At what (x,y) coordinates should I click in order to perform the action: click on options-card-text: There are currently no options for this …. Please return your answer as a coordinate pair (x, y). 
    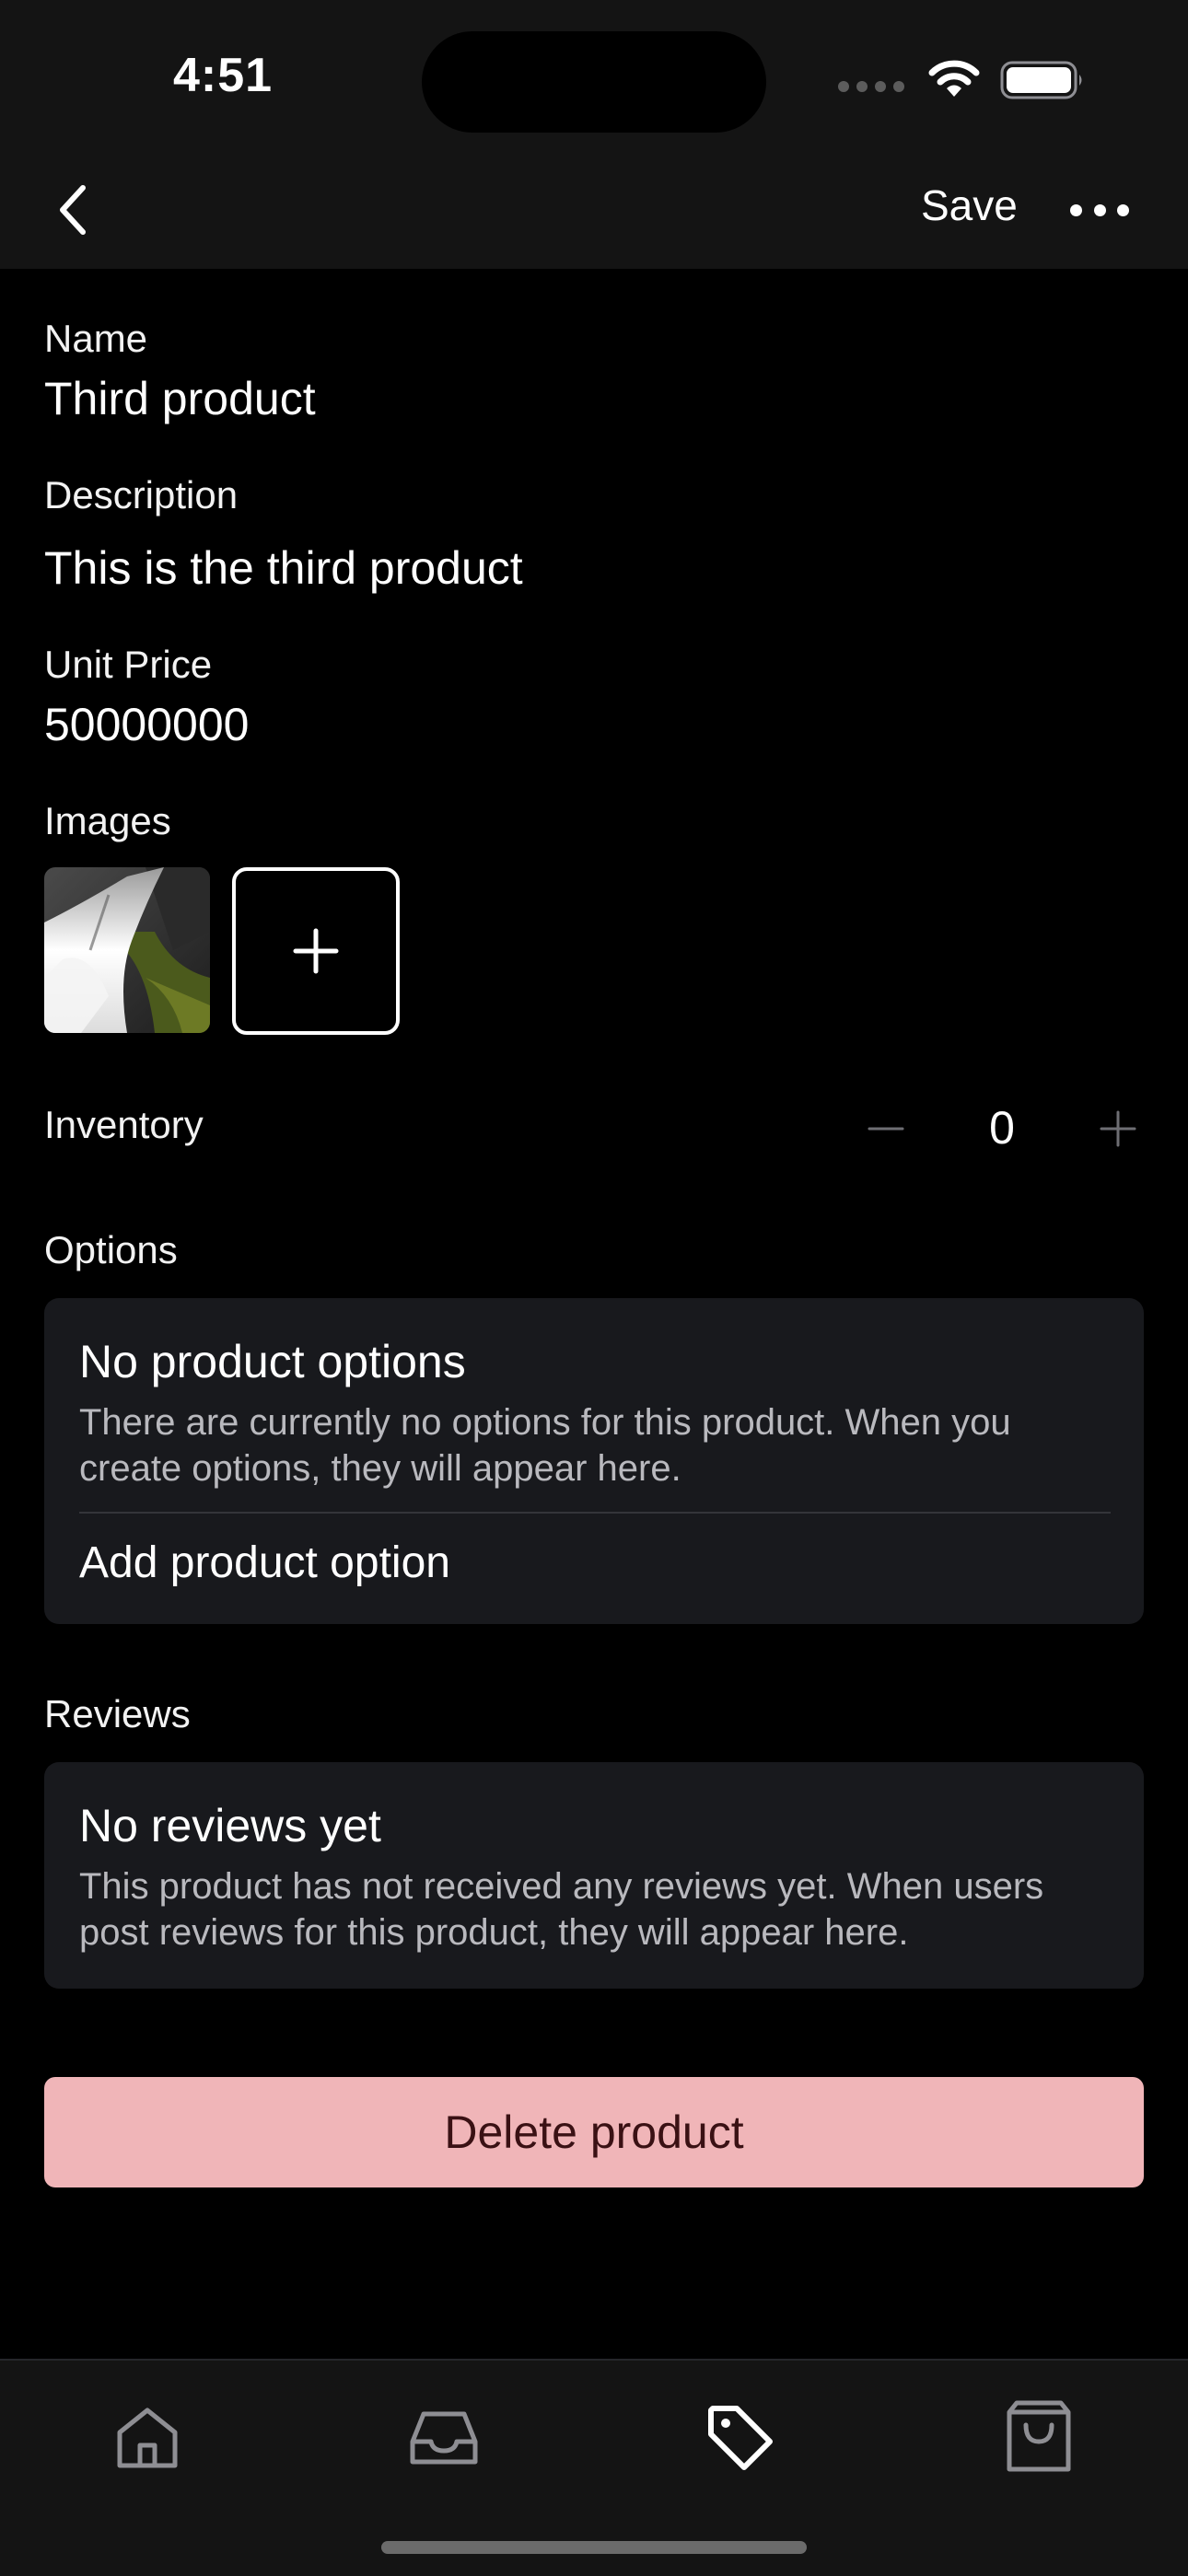
    Looking at the image, I should click on (545, 1445).